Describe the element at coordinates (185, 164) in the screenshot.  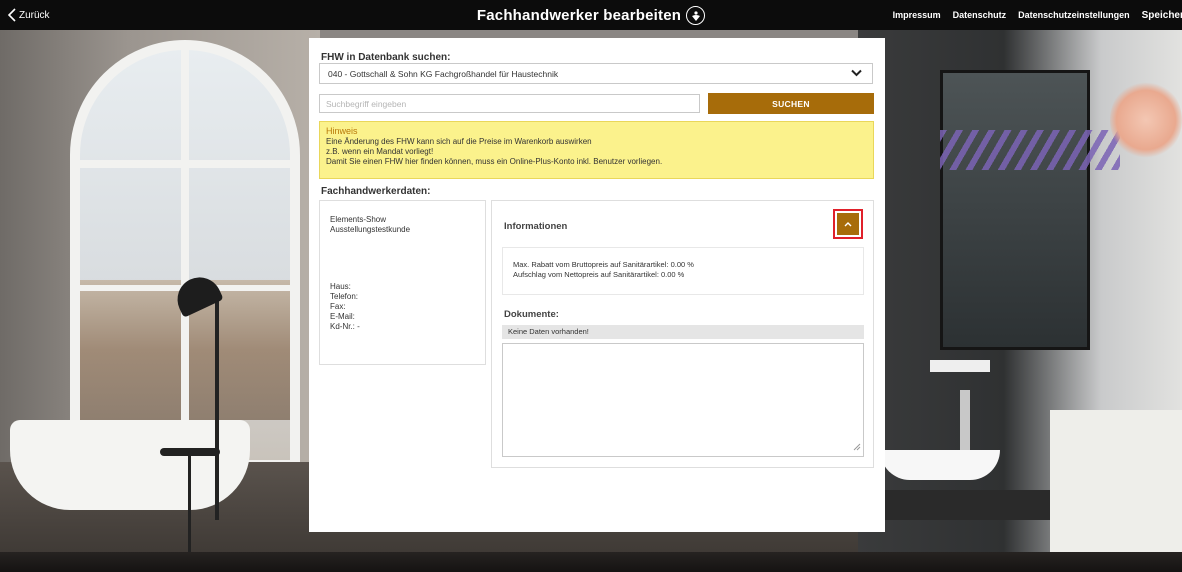
I see `scene-window-transom` at that location.